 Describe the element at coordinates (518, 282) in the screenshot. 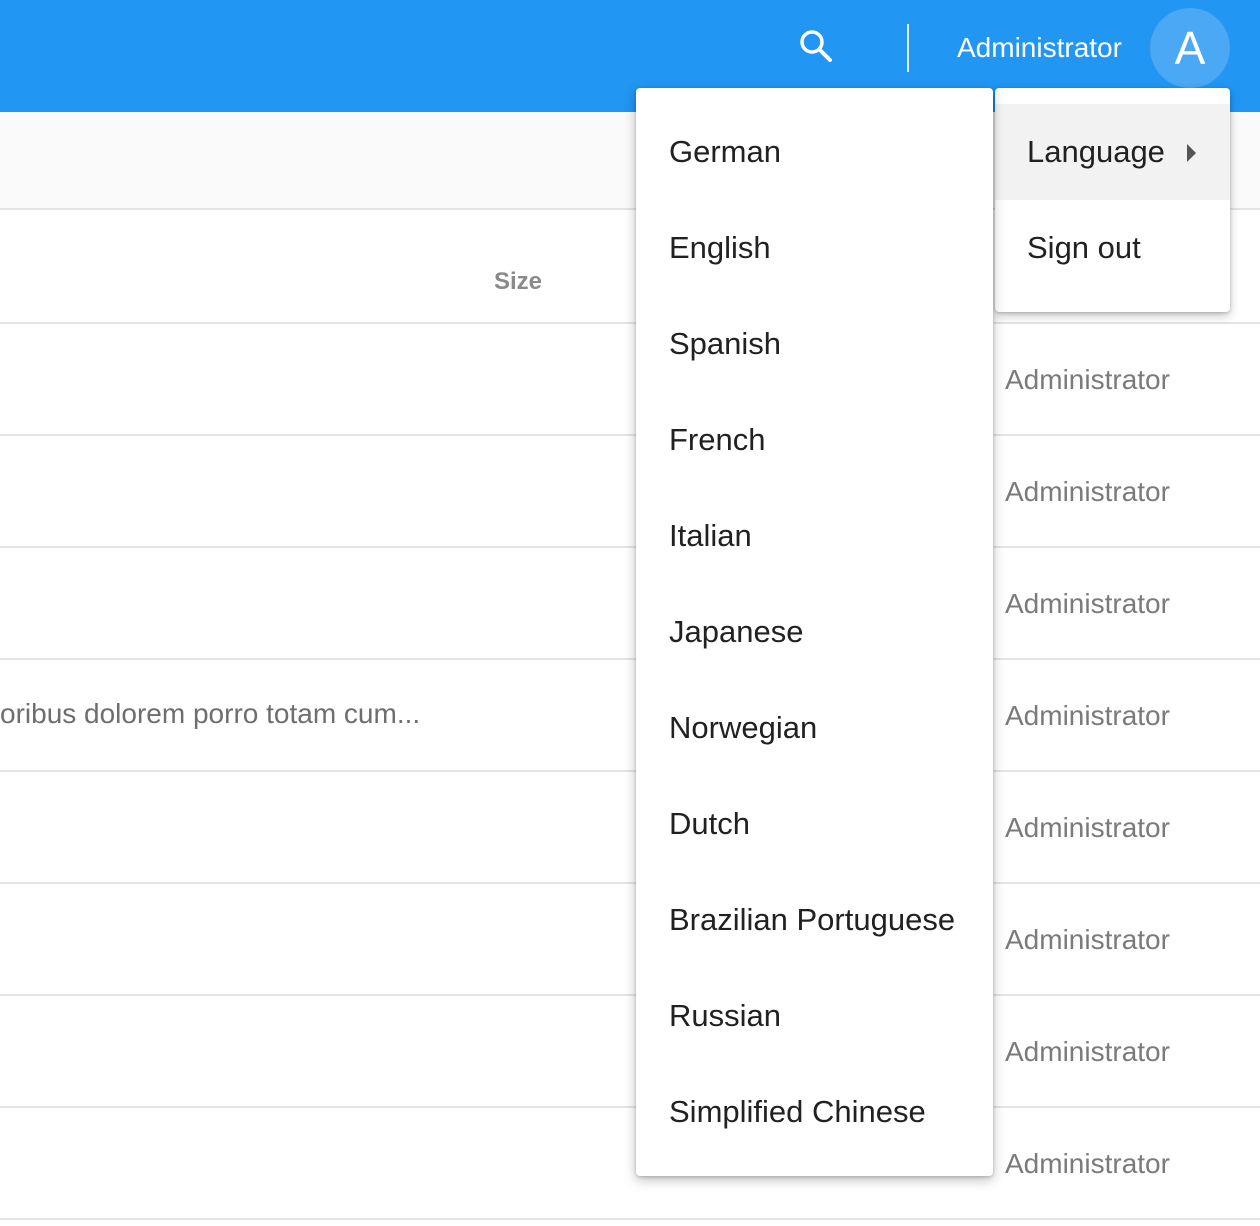

I see `column-header-size: Size` at that location.